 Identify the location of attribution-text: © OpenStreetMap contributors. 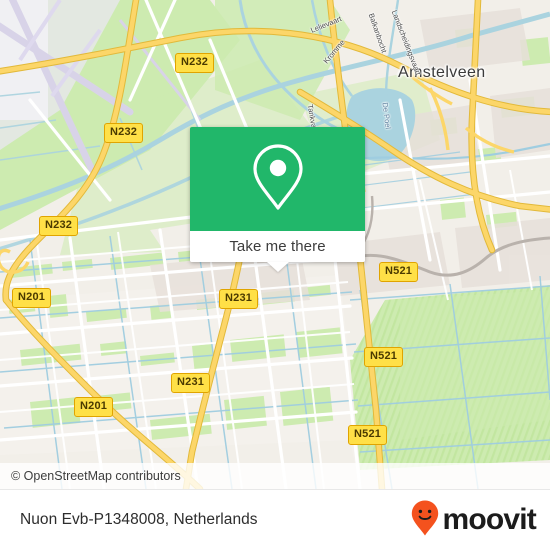
(96, 476).